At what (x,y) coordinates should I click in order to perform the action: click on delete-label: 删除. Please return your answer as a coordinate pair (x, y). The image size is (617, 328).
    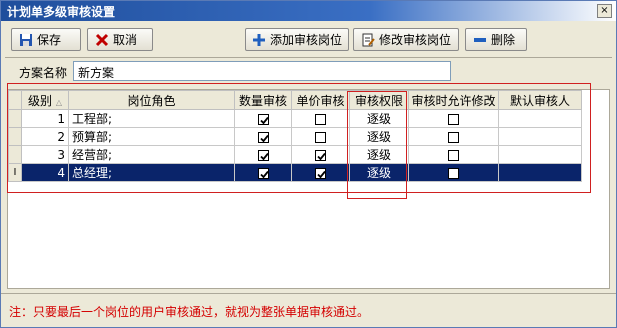
    Looking at the image, I should click on (503, 40).